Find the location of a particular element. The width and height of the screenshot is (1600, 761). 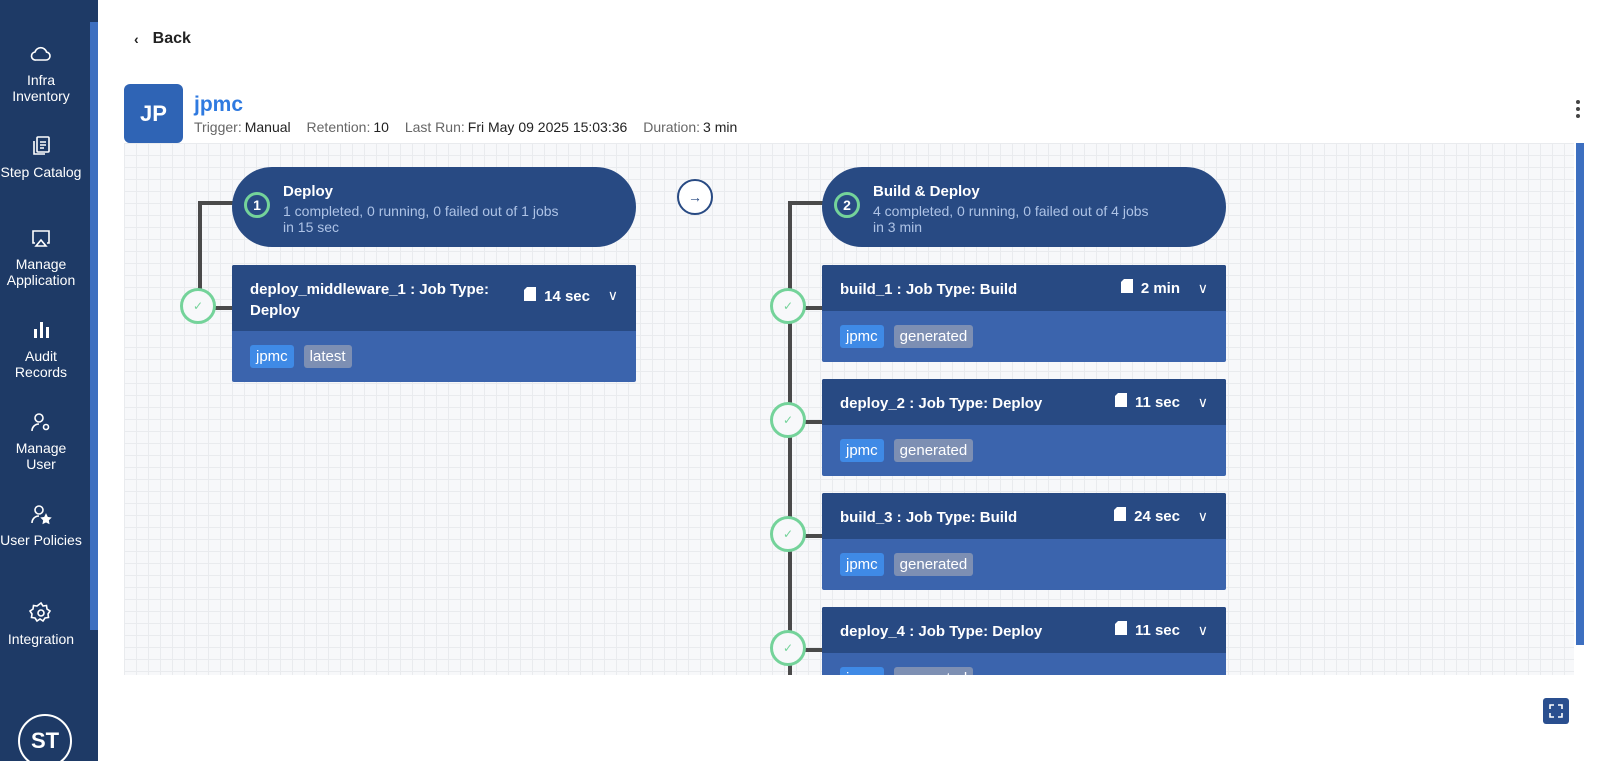

sidebar-item-integration: Integration is located at coordinates (41, 624).